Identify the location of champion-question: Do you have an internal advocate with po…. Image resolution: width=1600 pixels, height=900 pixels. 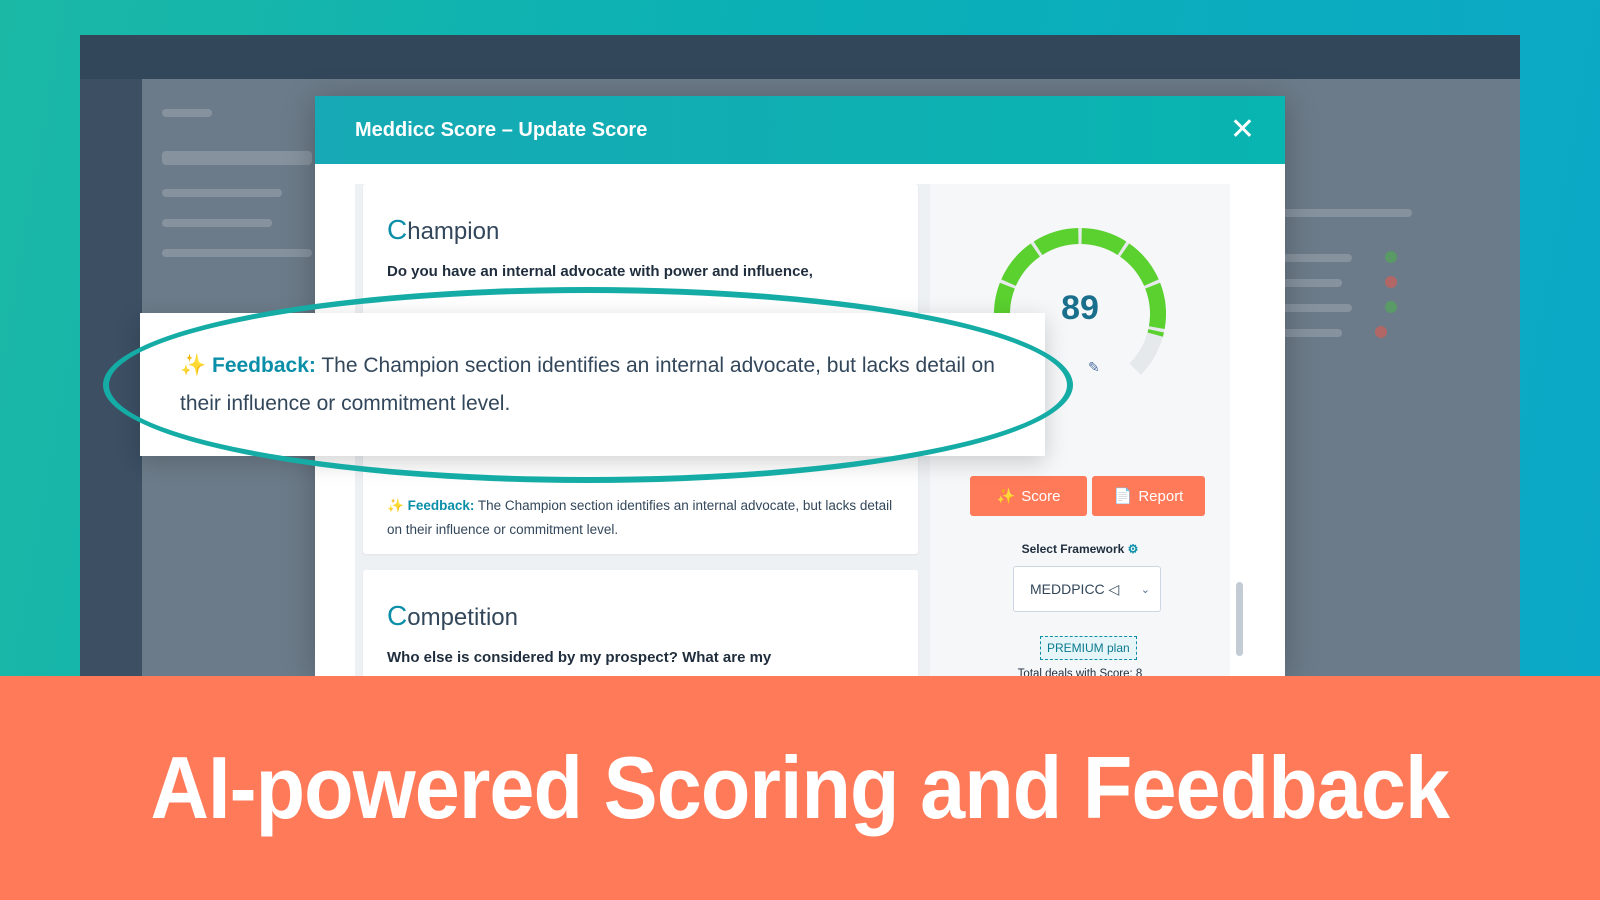
(600, 271).